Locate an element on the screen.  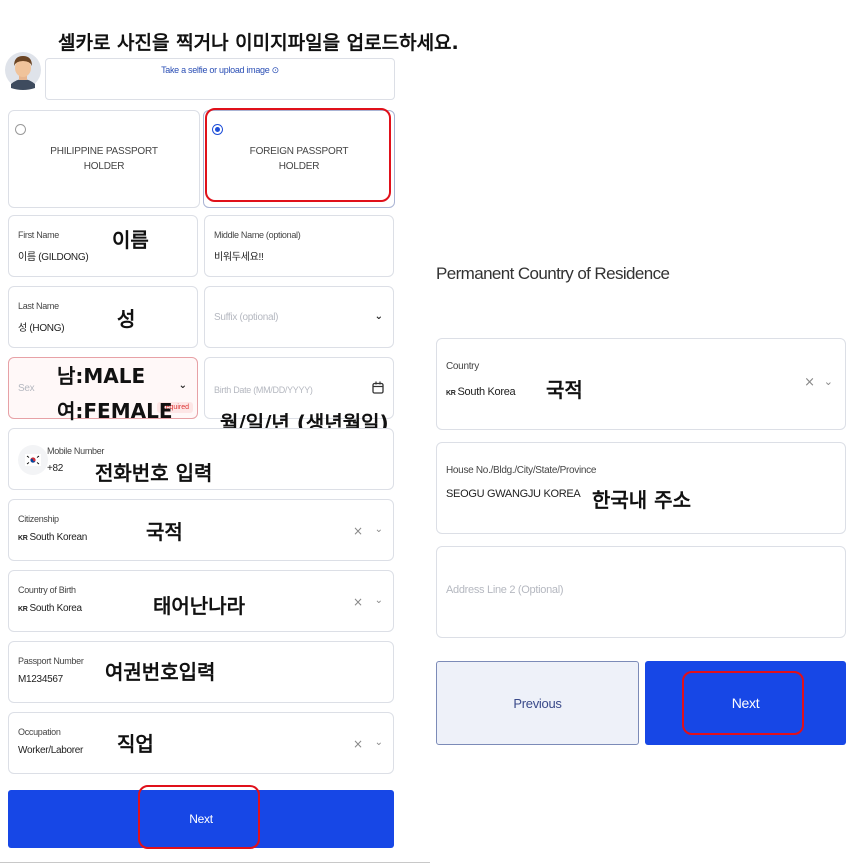
highlight-residence-next is located at coordinates (743, 703).